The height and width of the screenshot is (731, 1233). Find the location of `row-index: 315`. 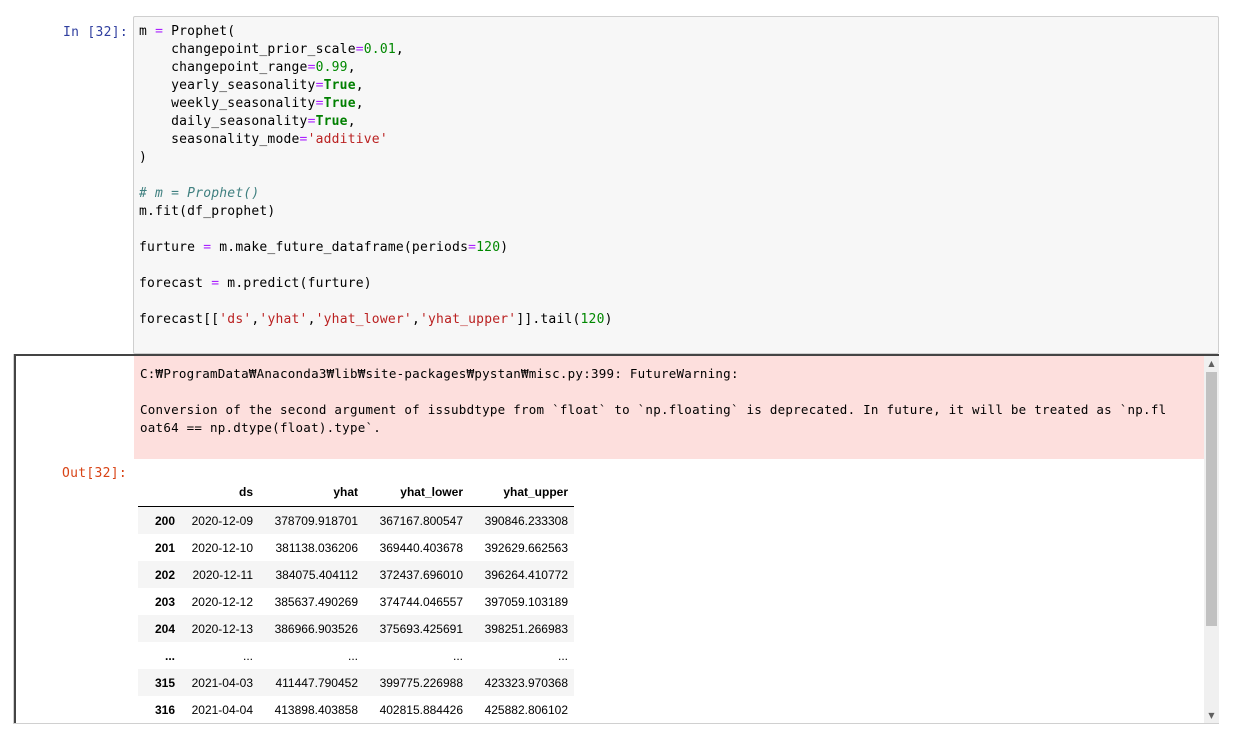

row-index: 315 is located at coordinates (164, 682).